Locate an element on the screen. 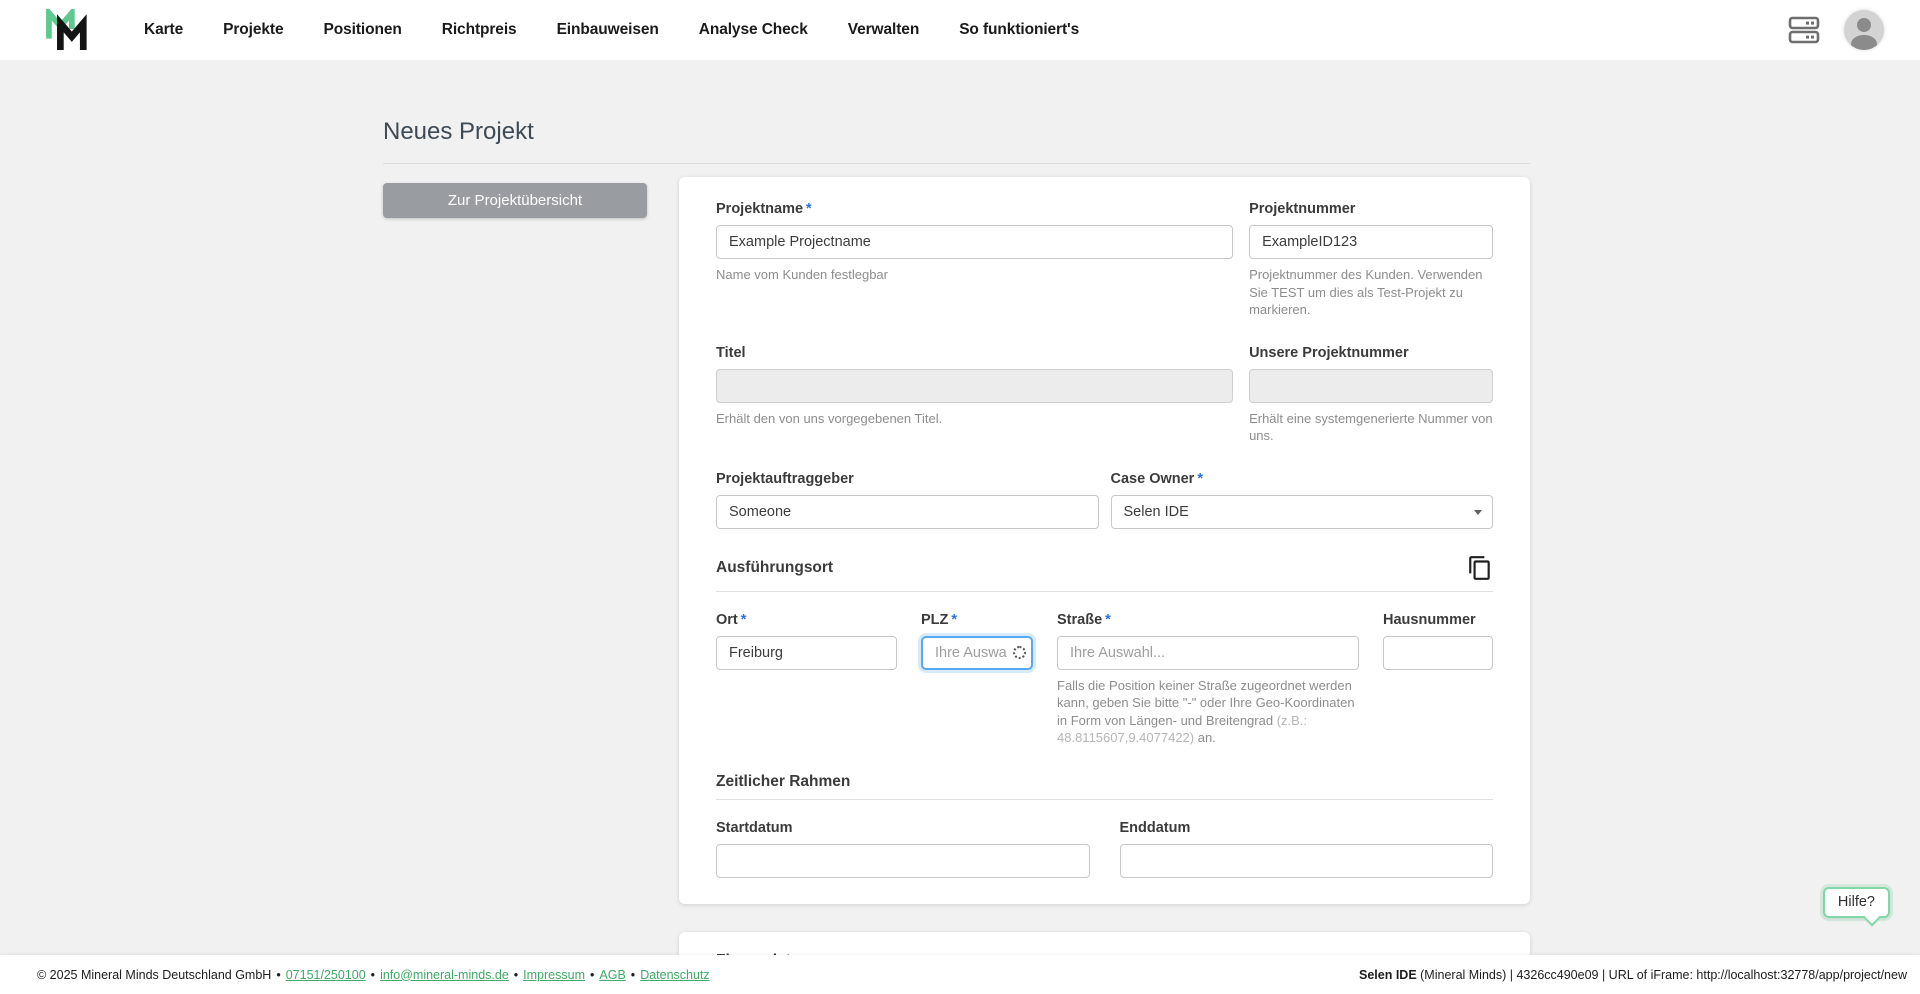  projektnummer-label: Projektnummer is located at coordinates (1302, 209).